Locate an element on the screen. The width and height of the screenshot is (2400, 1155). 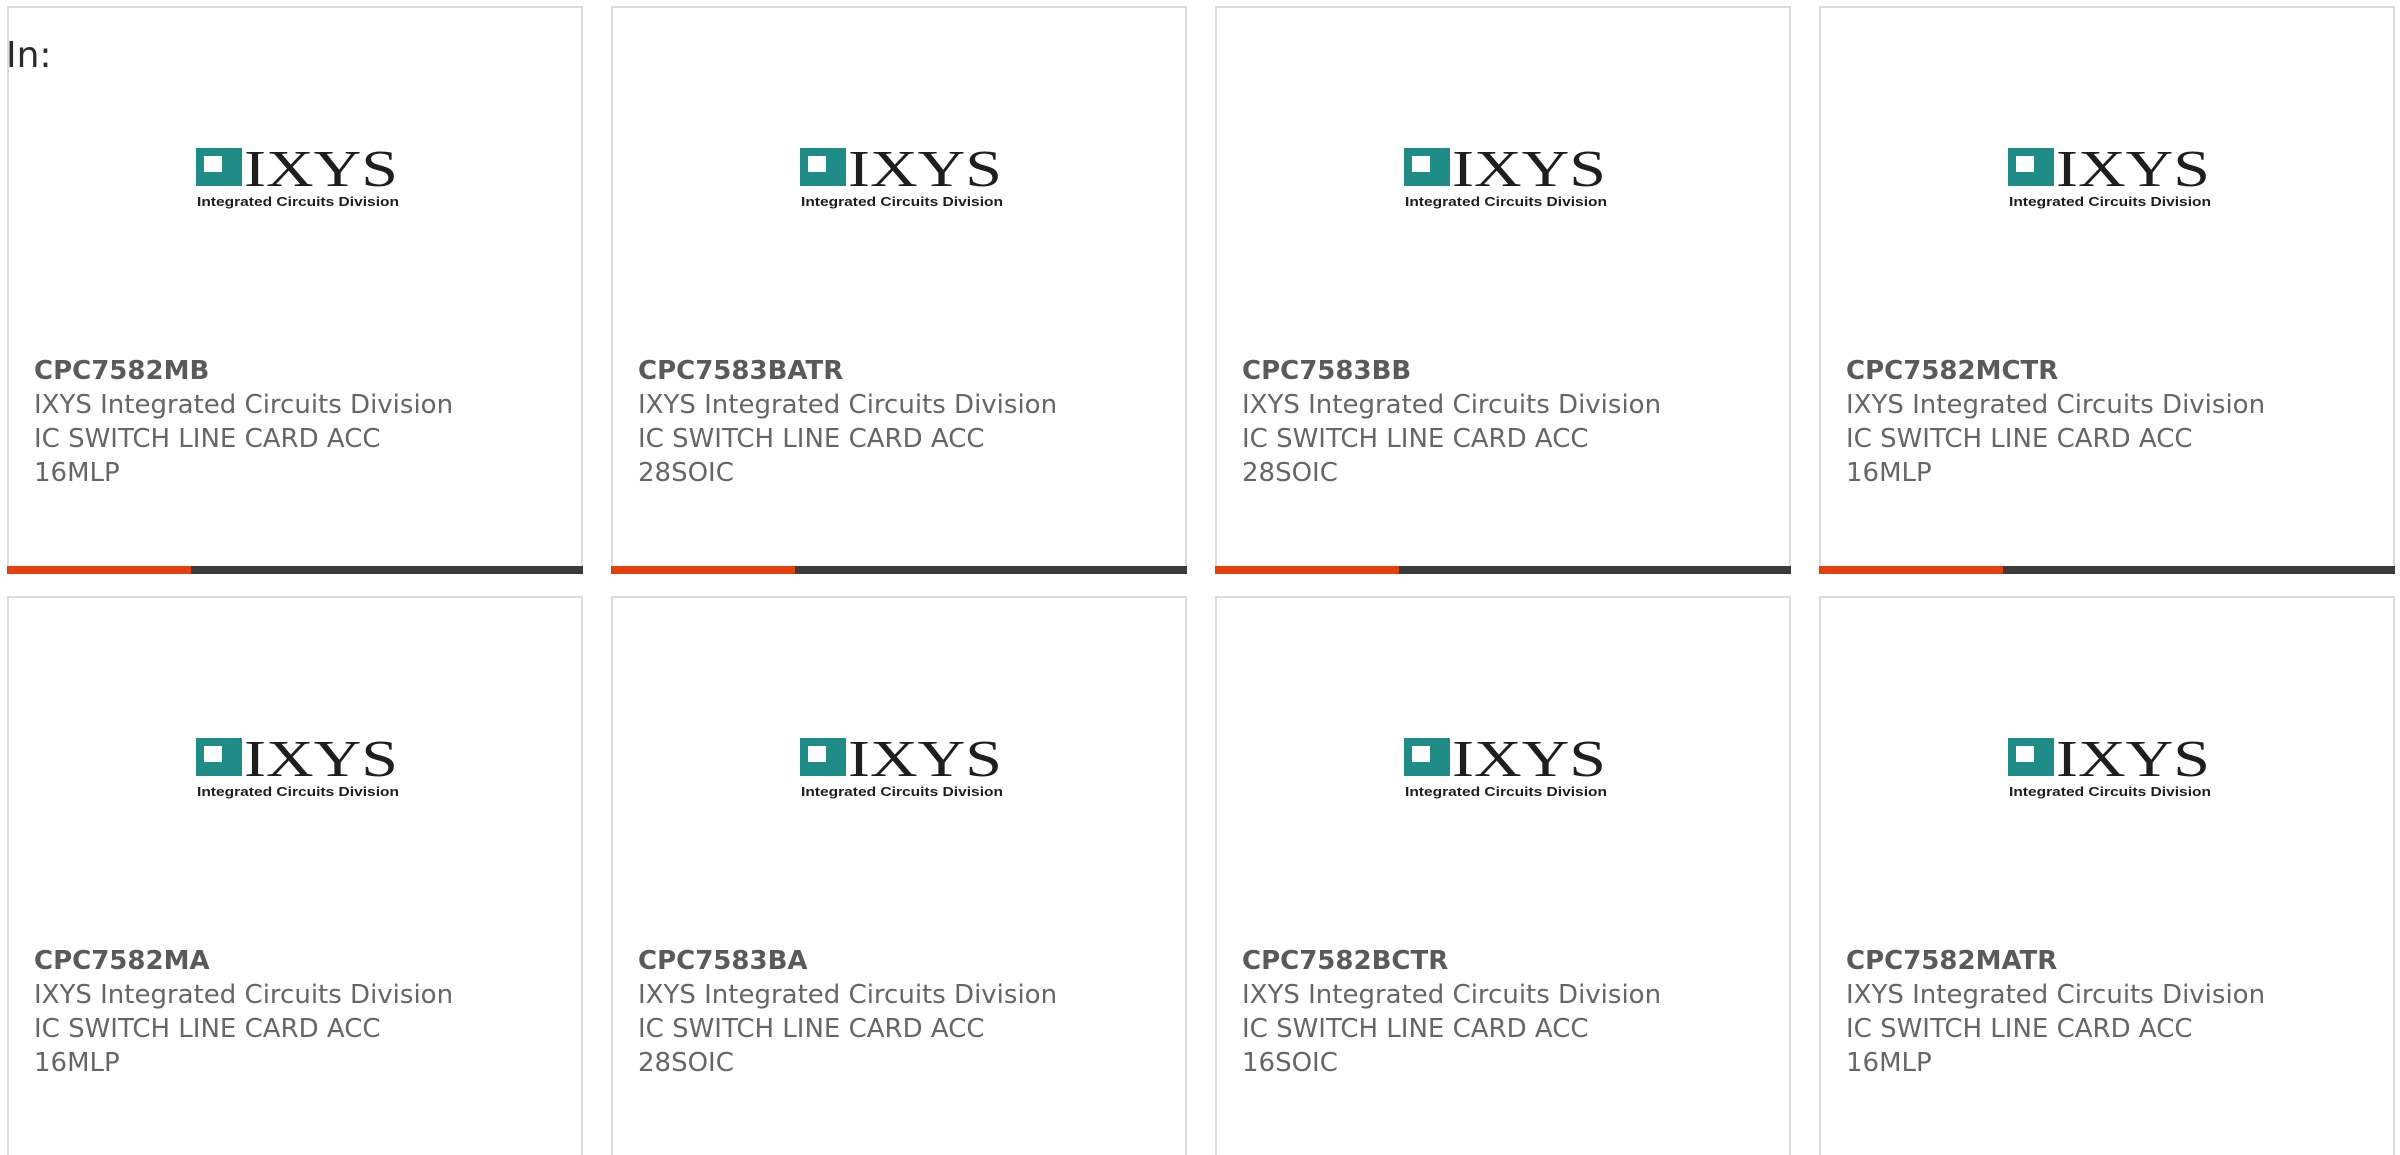
part-number: CPC7583BA is located at coordinates (723, 961).